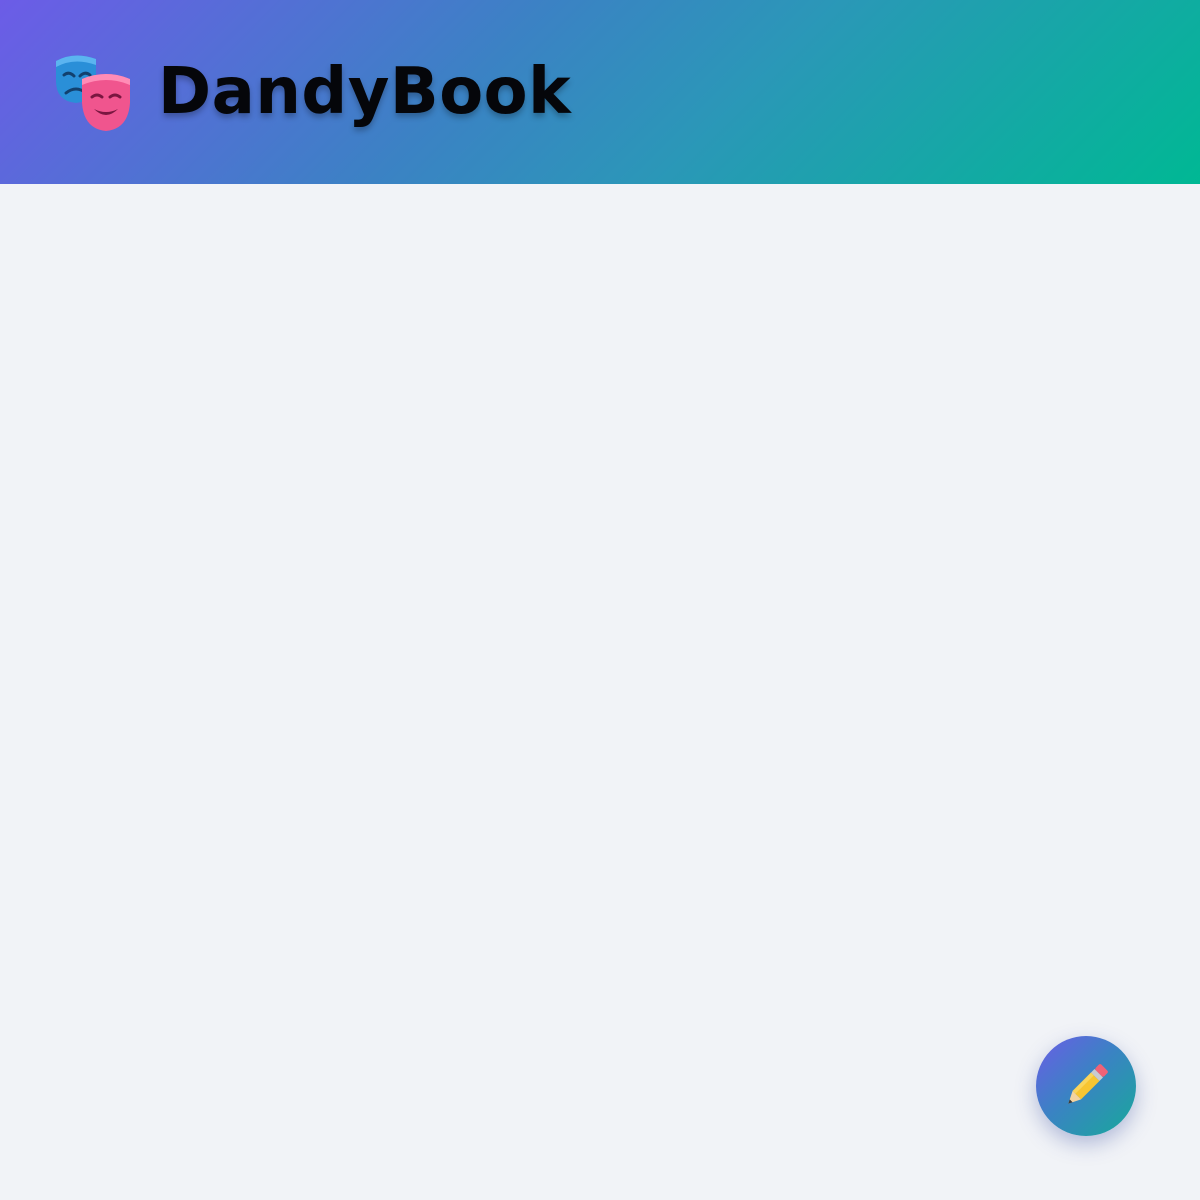 This screenshot has width=1200, height=1200. I want to click on compose-button, so click(1086, 1086).